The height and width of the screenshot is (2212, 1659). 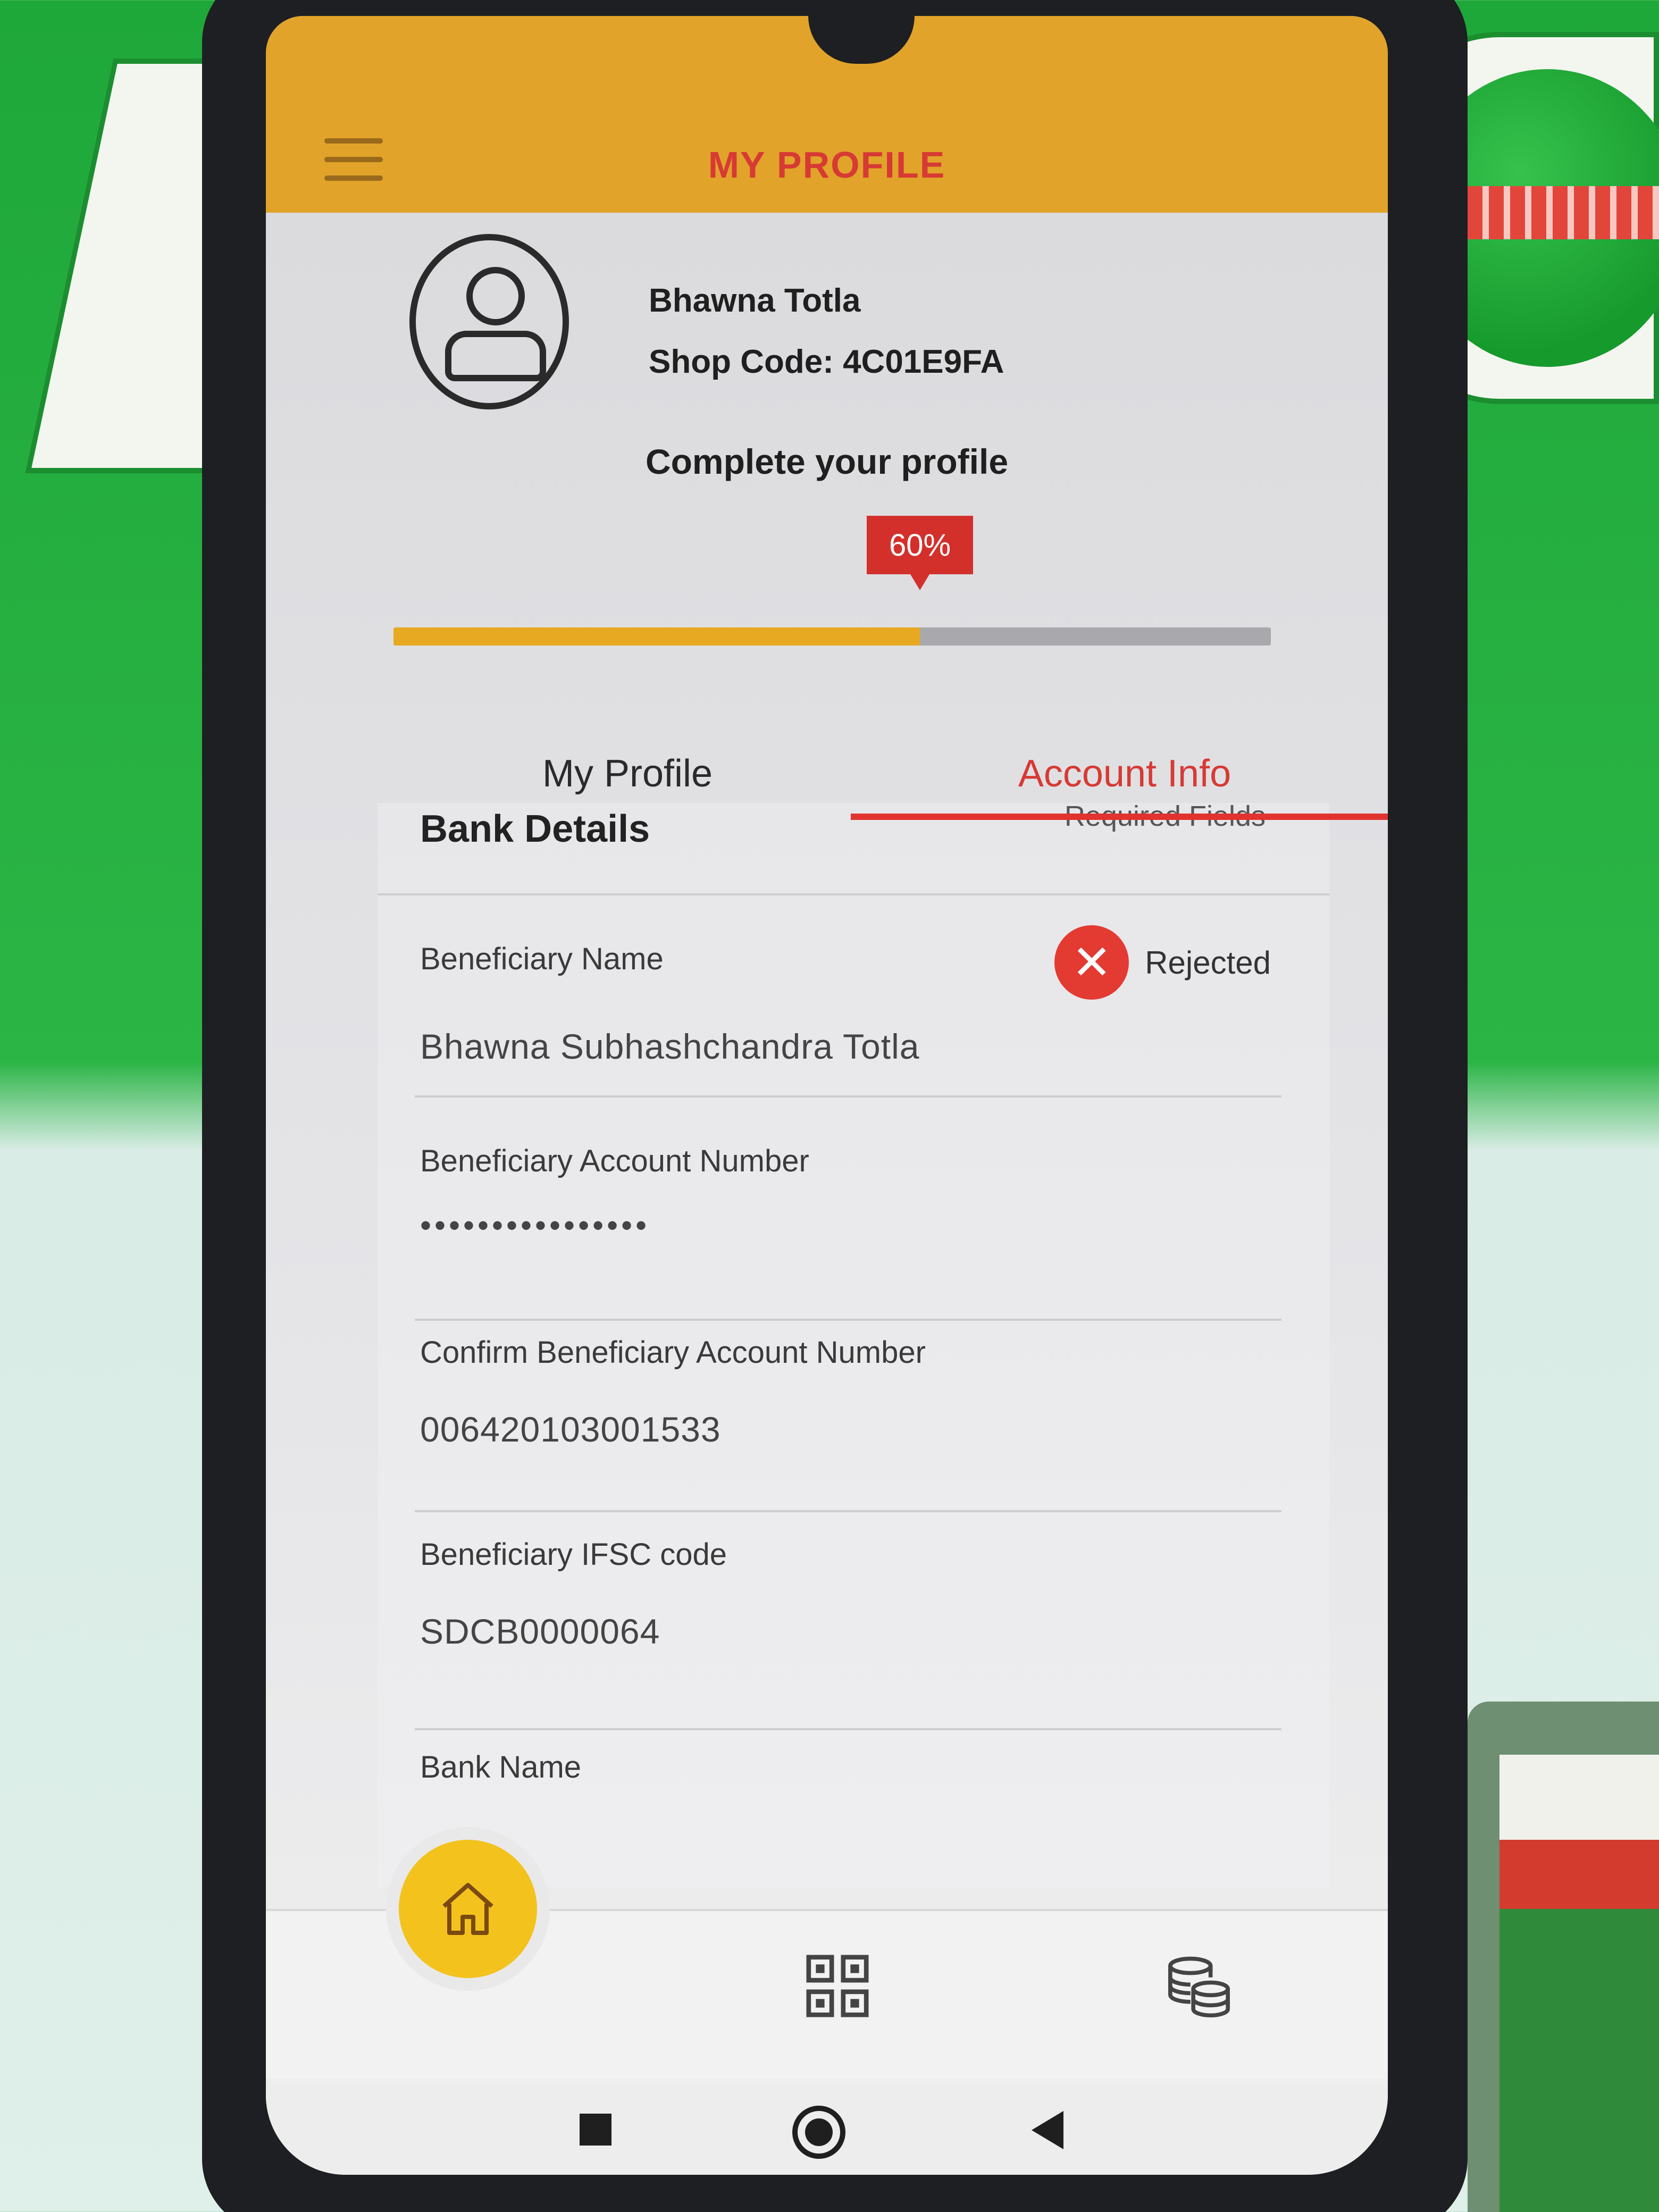 What do you see at coordinates (853, 894) in the screenshot?
I see `card-divider` at bounding box center [853, 894].